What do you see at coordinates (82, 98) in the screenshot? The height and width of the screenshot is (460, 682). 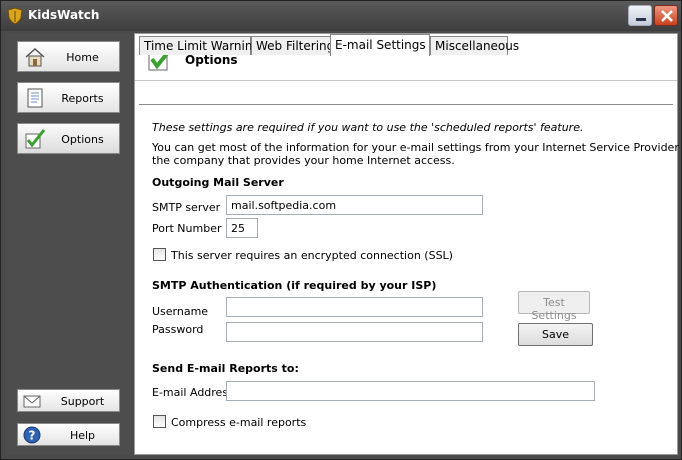 I see `sidebar-item-label: Reports` at bounding box center [82, 98].